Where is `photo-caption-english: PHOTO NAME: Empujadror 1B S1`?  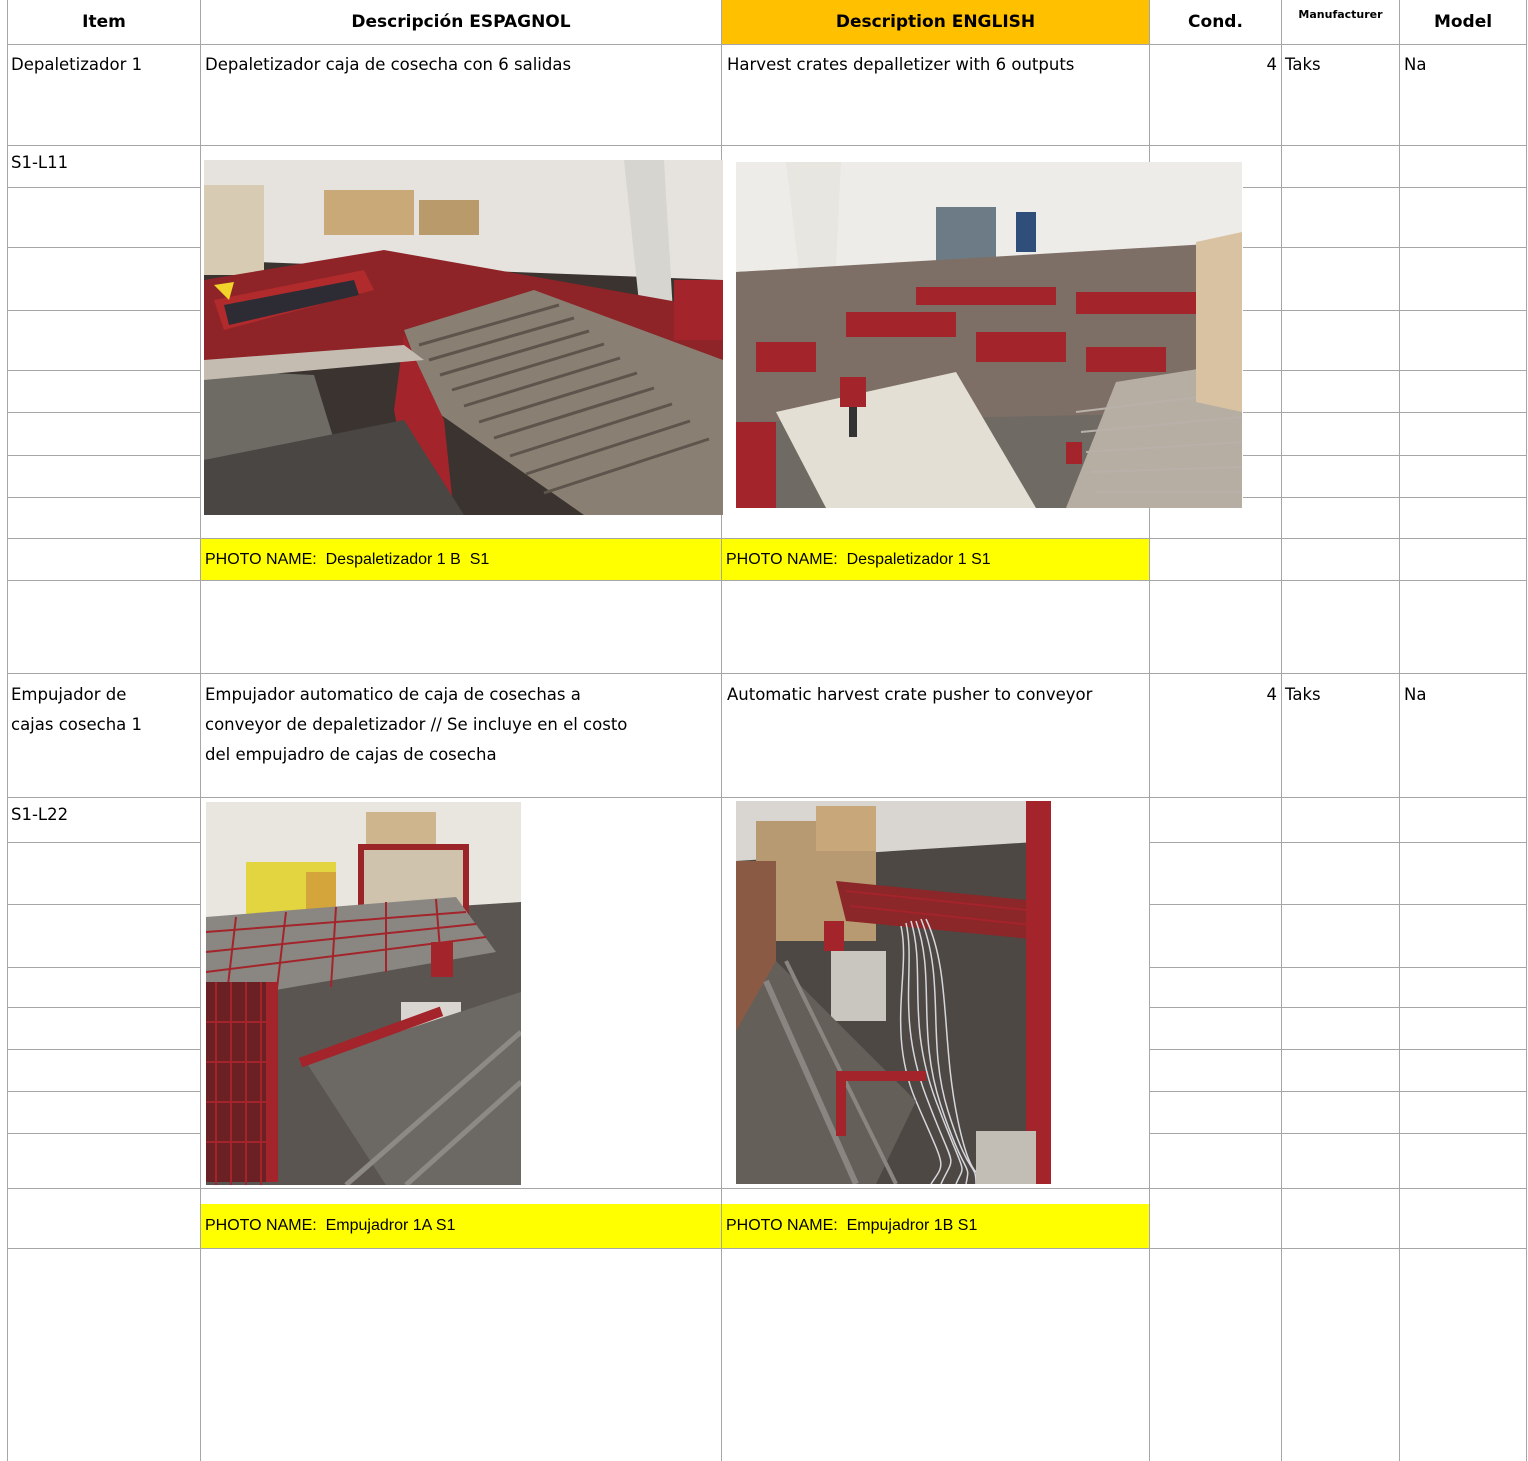
photo-caption-english: PHOTO NAME: Empujadror 1B S1 is located at coordinates (935, 1226).